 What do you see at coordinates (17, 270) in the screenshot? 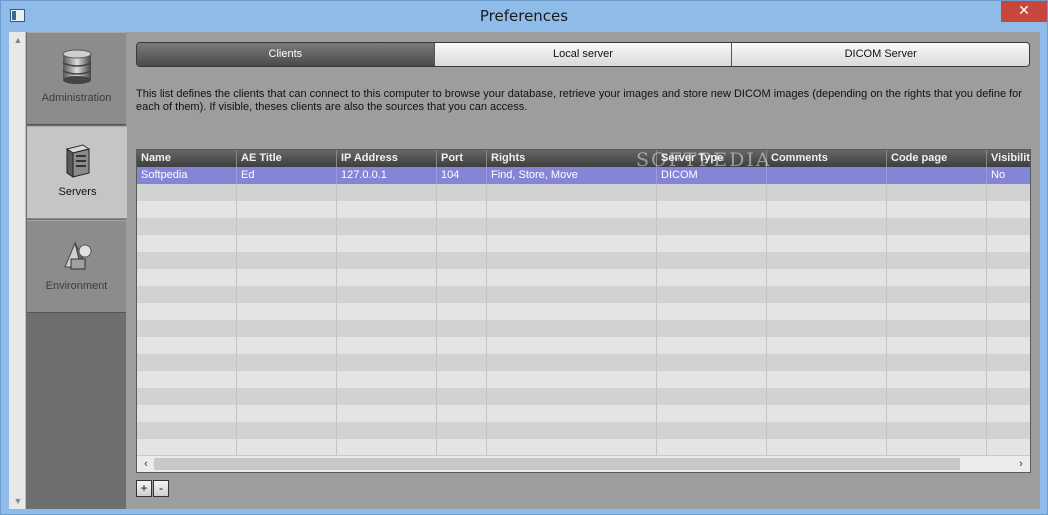
I see `left-vertical-scrollbar: ▲ ▼` at bounding box center [17, 270].